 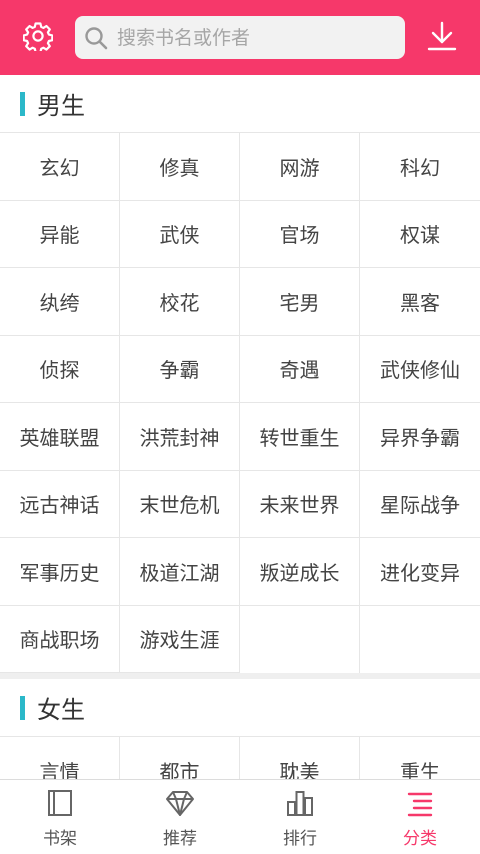 What do you see at coordinates (300, 572) in the screenshot?
I see `category-item: 叛逆成长` at bounding box center [300, 572].